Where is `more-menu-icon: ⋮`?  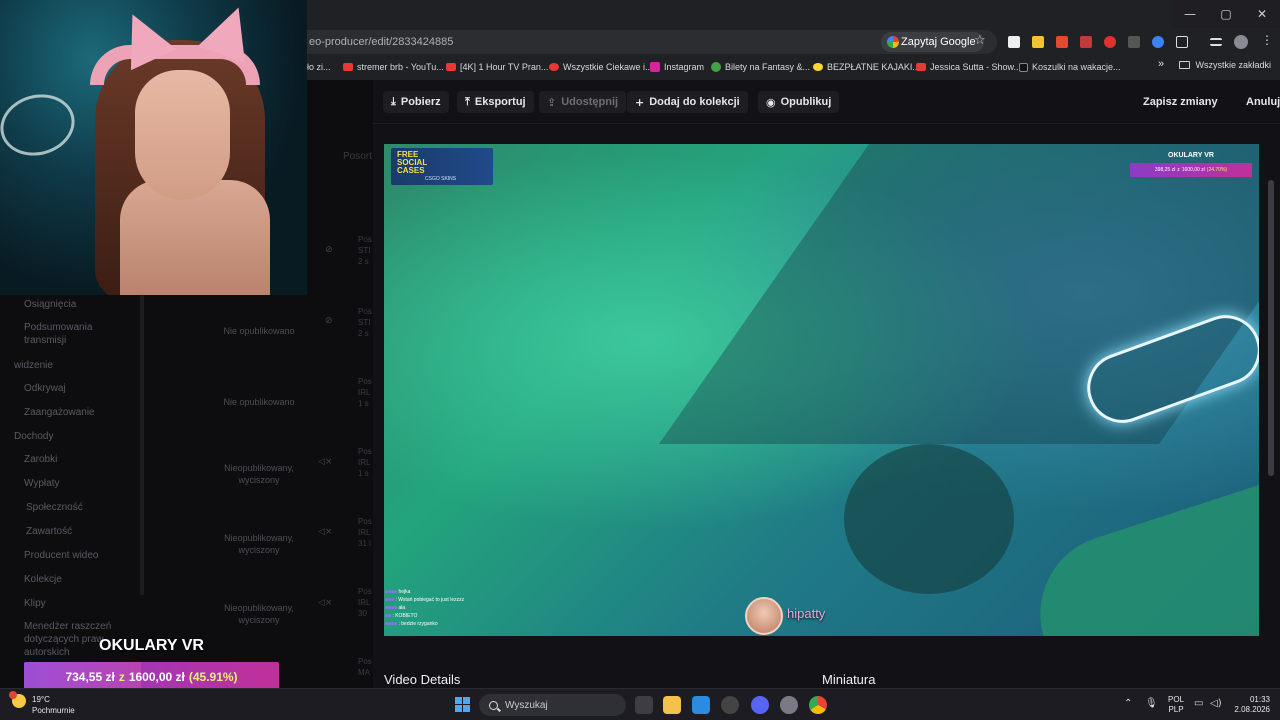
more-menu-icon: ⋮ is located at coordinates (1267, 40).